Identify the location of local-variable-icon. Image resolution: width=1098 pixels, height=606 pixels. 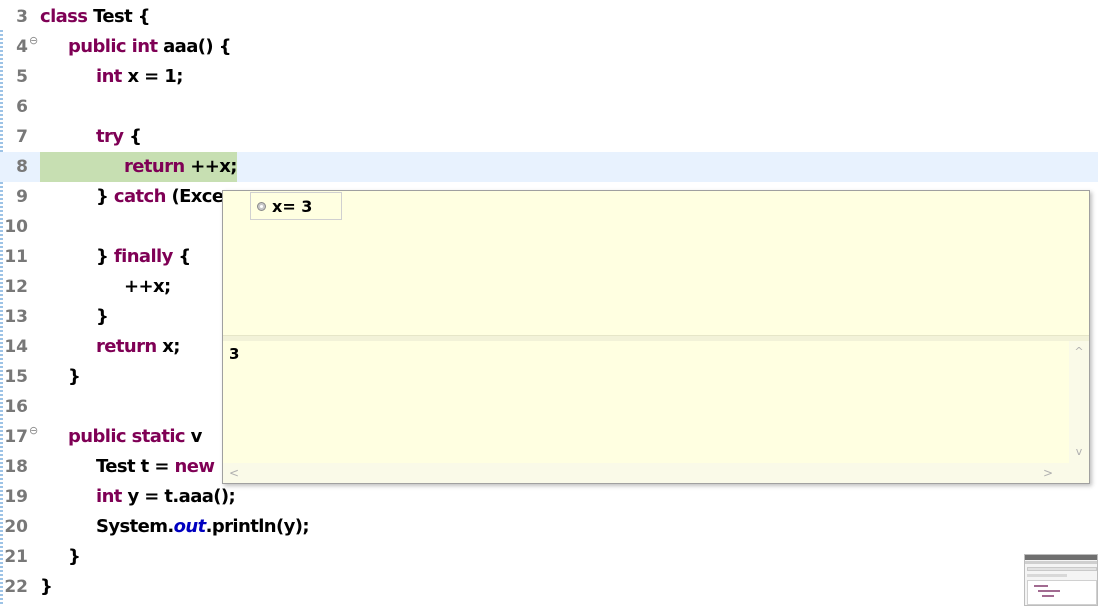
(261, 206).